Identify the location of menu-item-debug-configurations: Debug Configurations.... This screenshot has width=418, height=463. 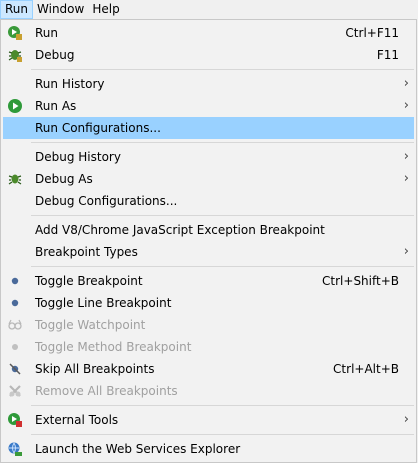
(208, 201).